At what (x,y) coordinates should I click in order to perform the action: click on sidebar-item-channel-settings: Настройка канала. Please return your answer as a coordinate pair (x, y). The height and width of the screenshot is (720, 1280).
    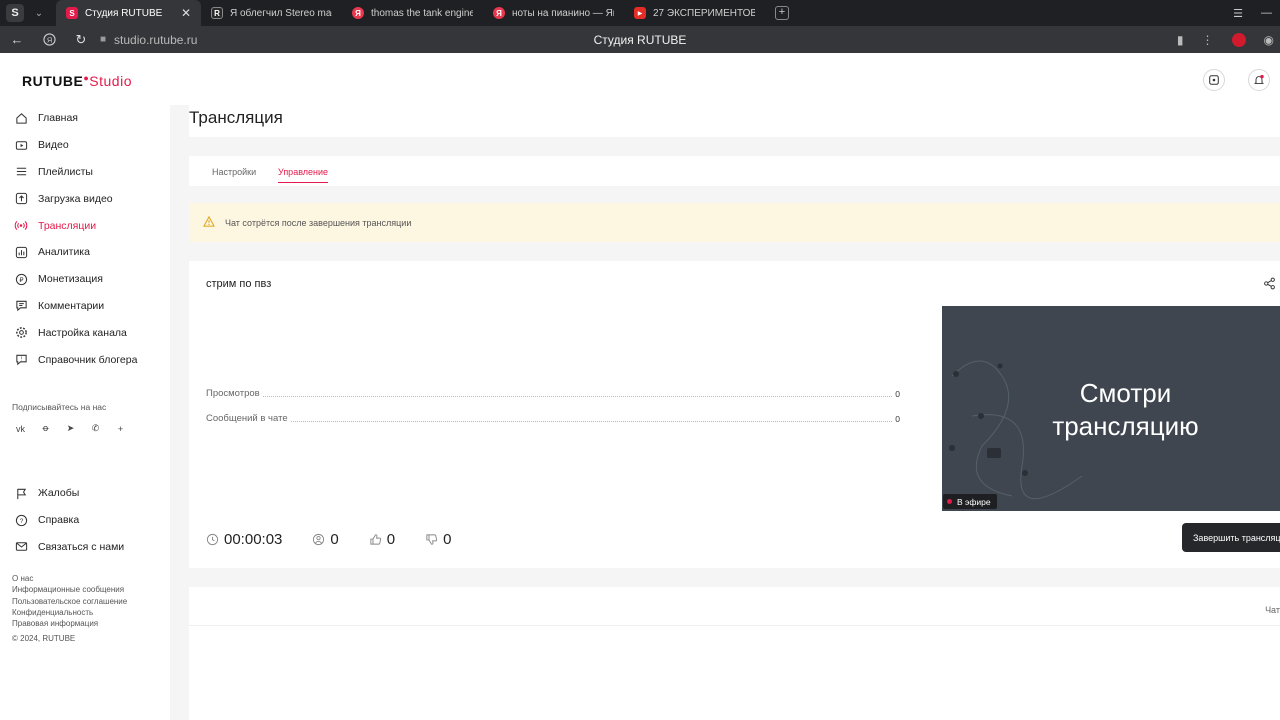
    Looking at the image, I should click on (92, 332).